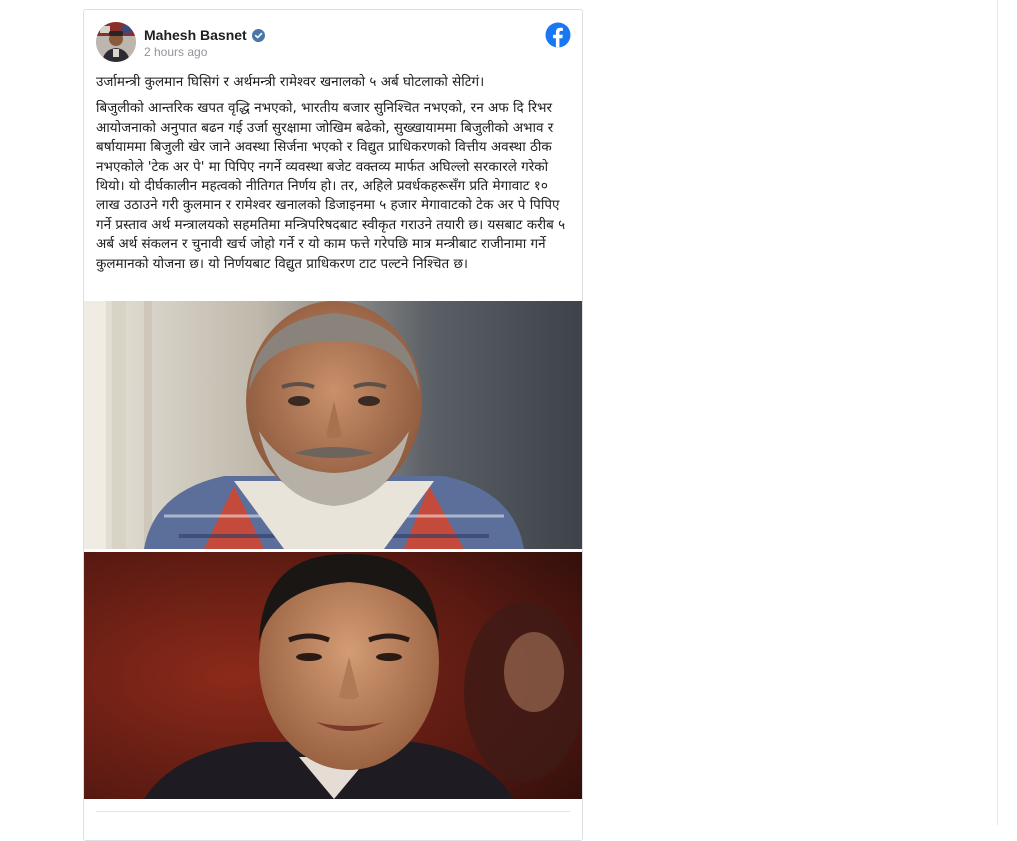  I want to click on page-divider, so click(997, 412).